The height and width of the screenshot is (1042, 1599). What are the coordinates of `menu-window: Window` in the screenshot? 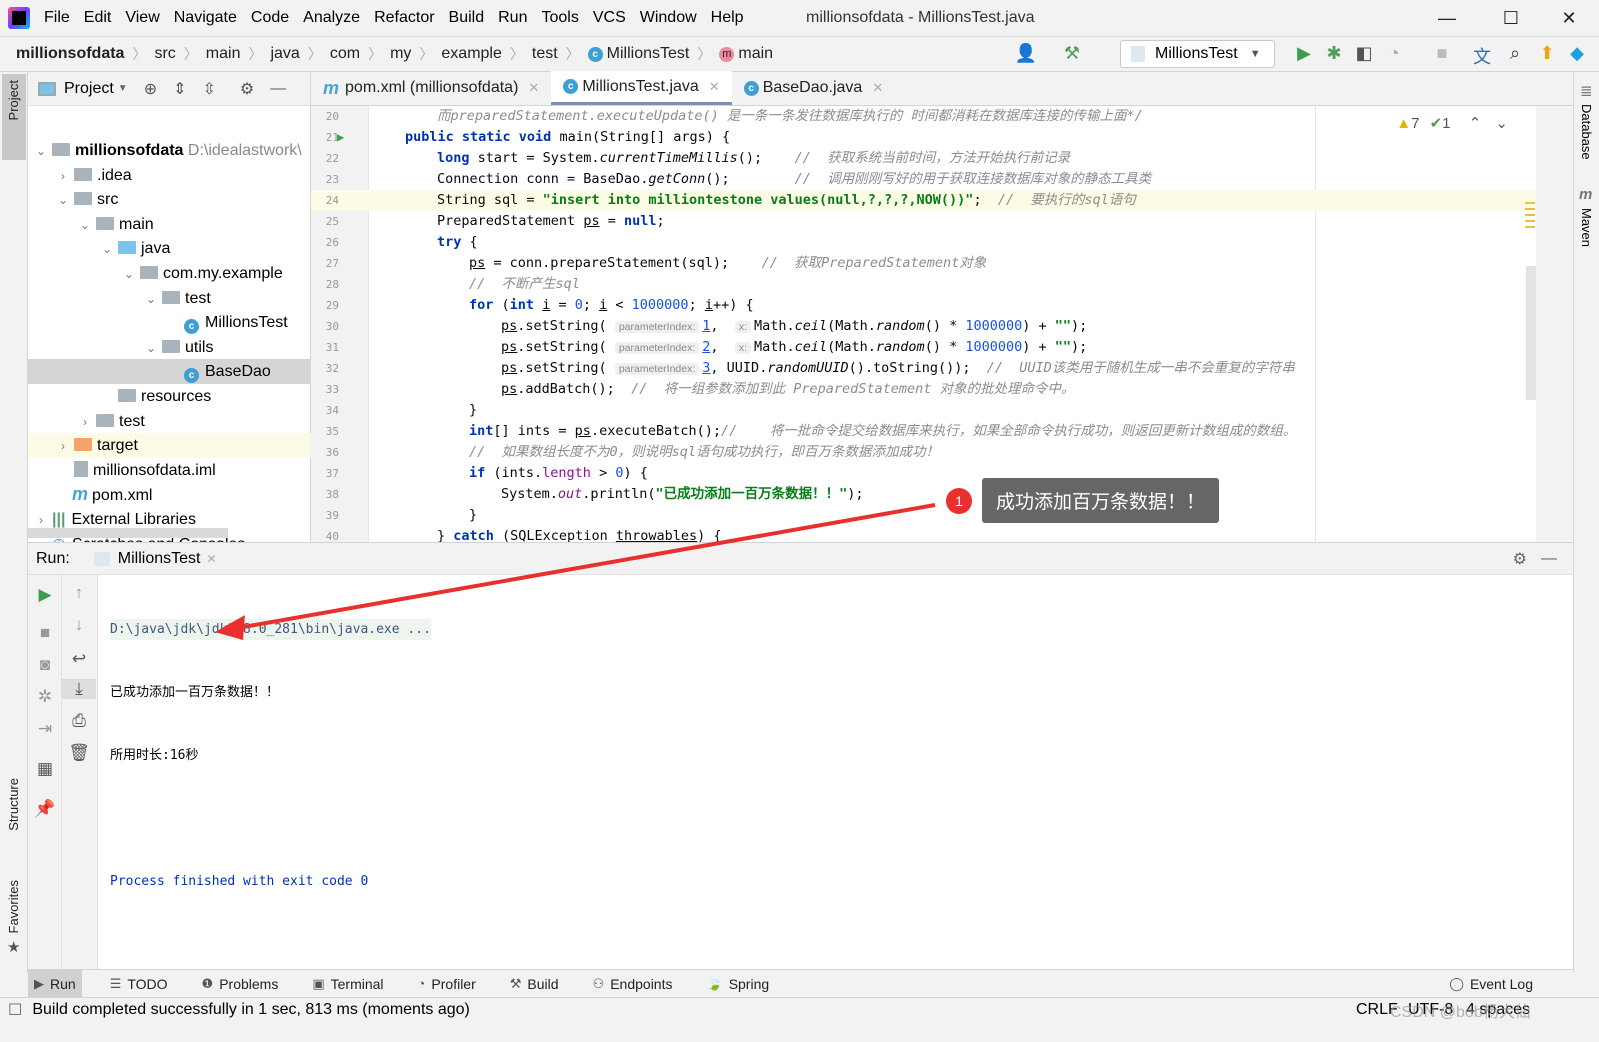 It's located at (668, 18).